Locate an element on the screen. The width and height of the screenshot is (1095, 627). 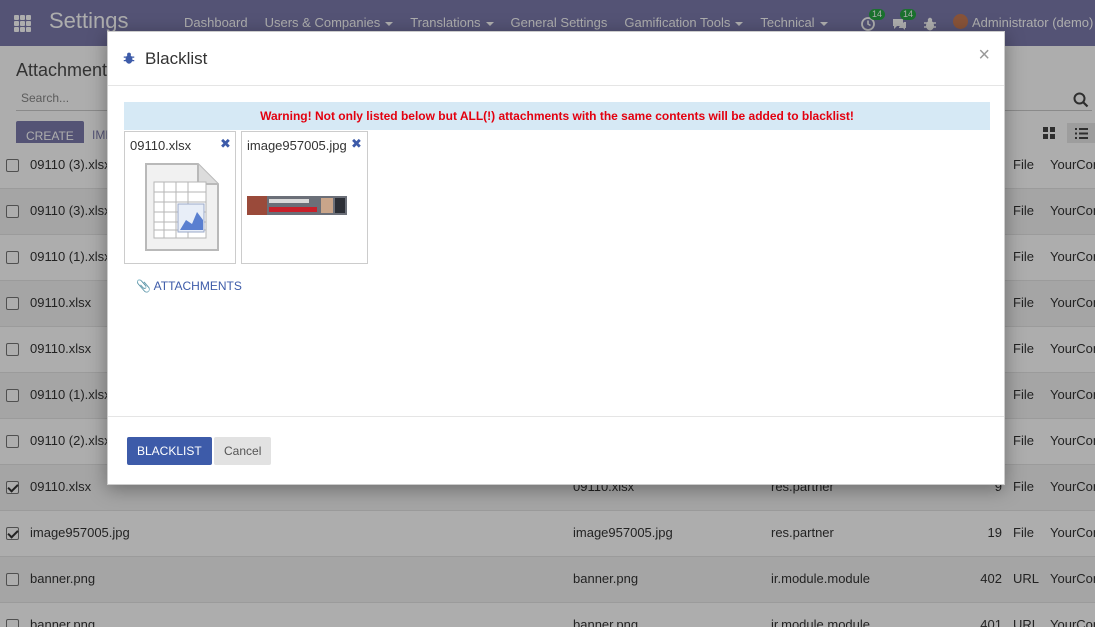
attachment-card: 09110.xlsx ✖ is located at coordinates (180, 197).